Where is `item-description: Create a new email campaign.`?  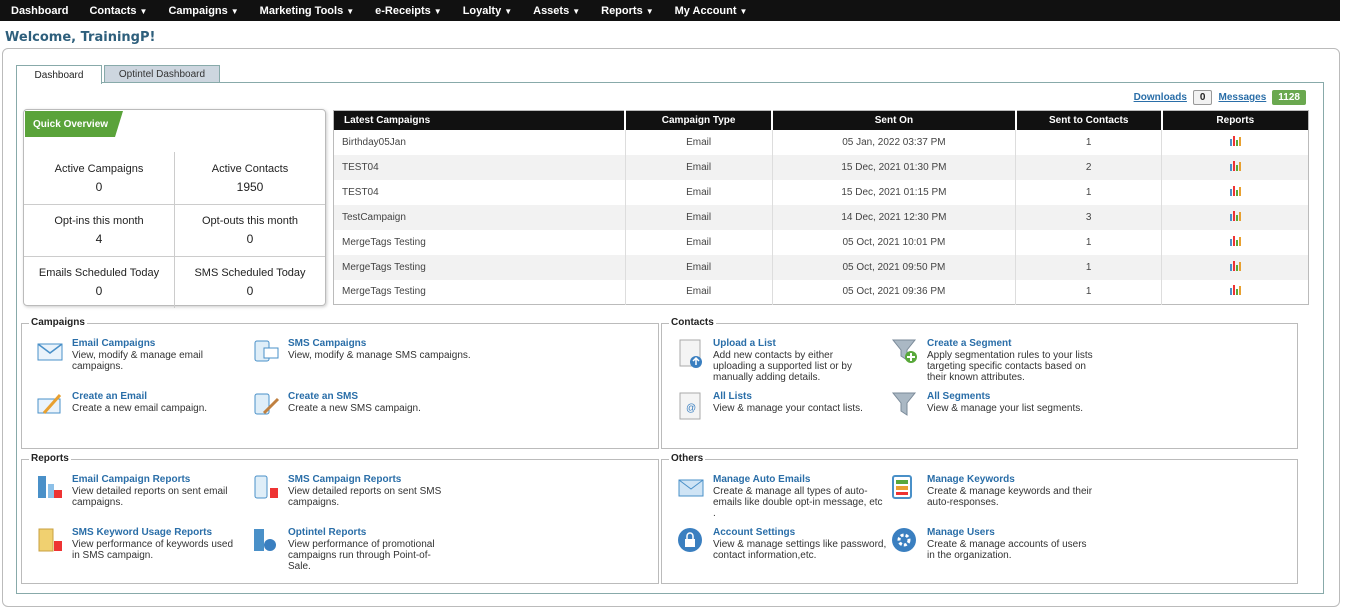
item-description: Create a new email campaign. is located at coordinates (140, 408).